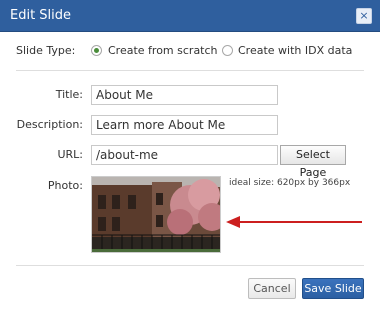 This screenshot has width=380, height=310. What do you see at coordinates (190, 16) in the screenshot?
I see `dialog-titlebar: Edit Slide ×` at bounding box center [190, 16].